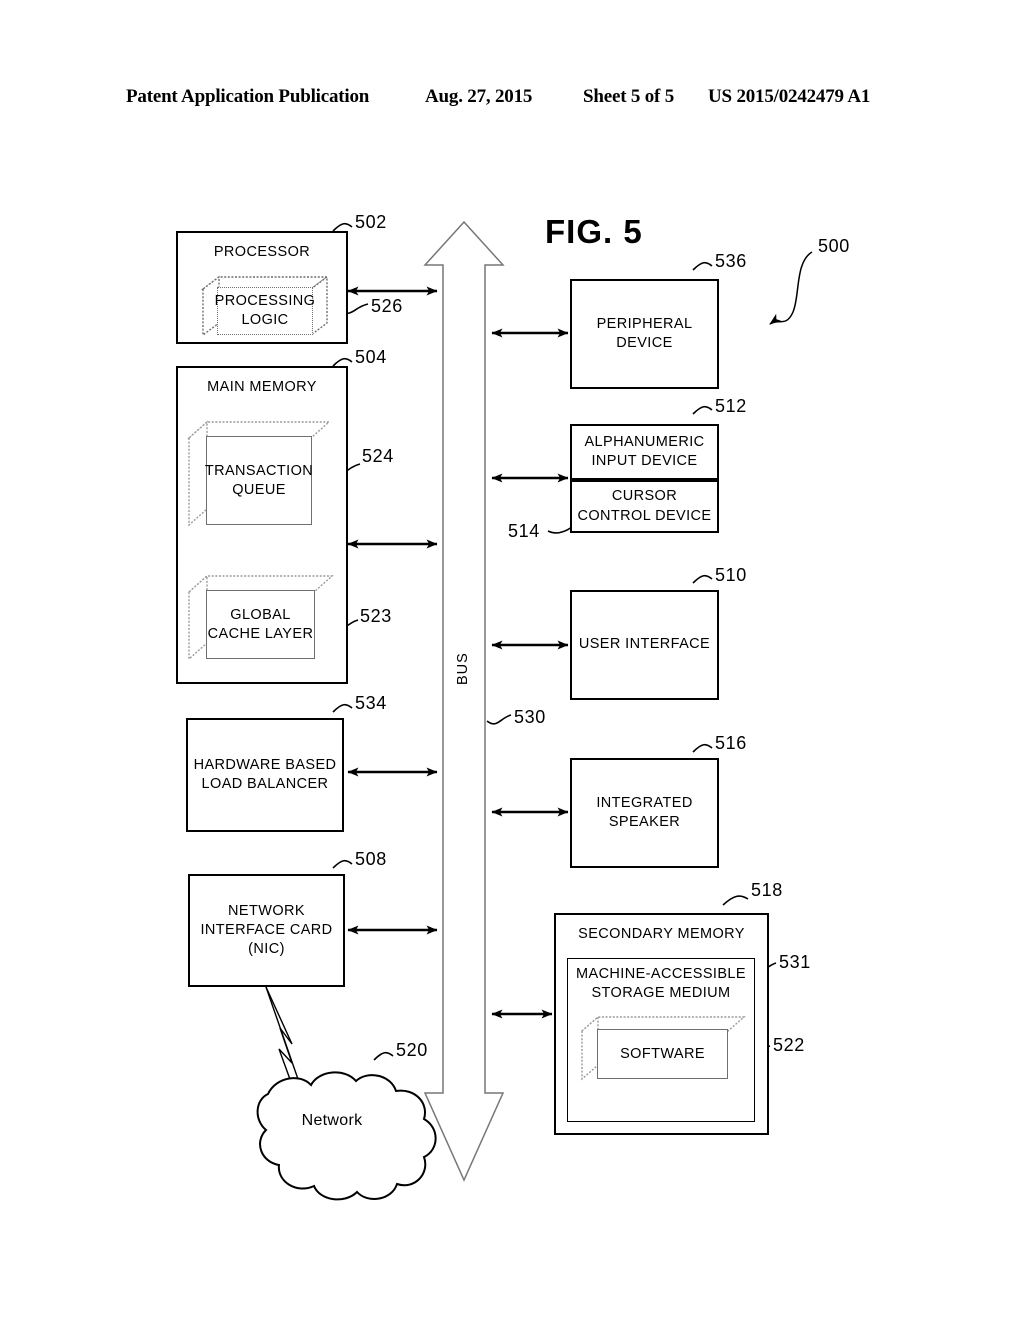 This screenshot has height=1320, width=1024. I want to click on block-transaction-queue: TRANSACTION QUEUE, so click(259, 473).